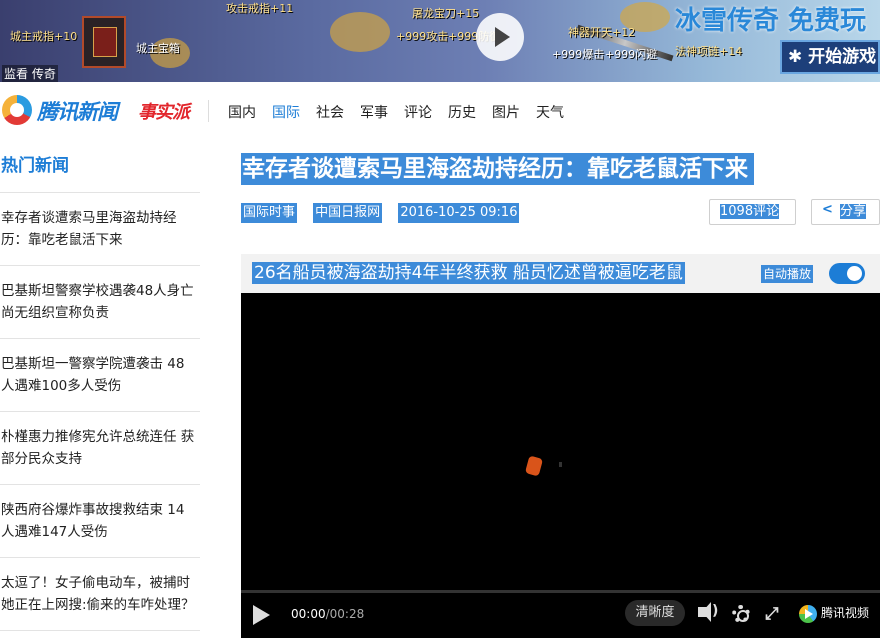  I want to click on nav-item-military: 军事, so click(374, 112).